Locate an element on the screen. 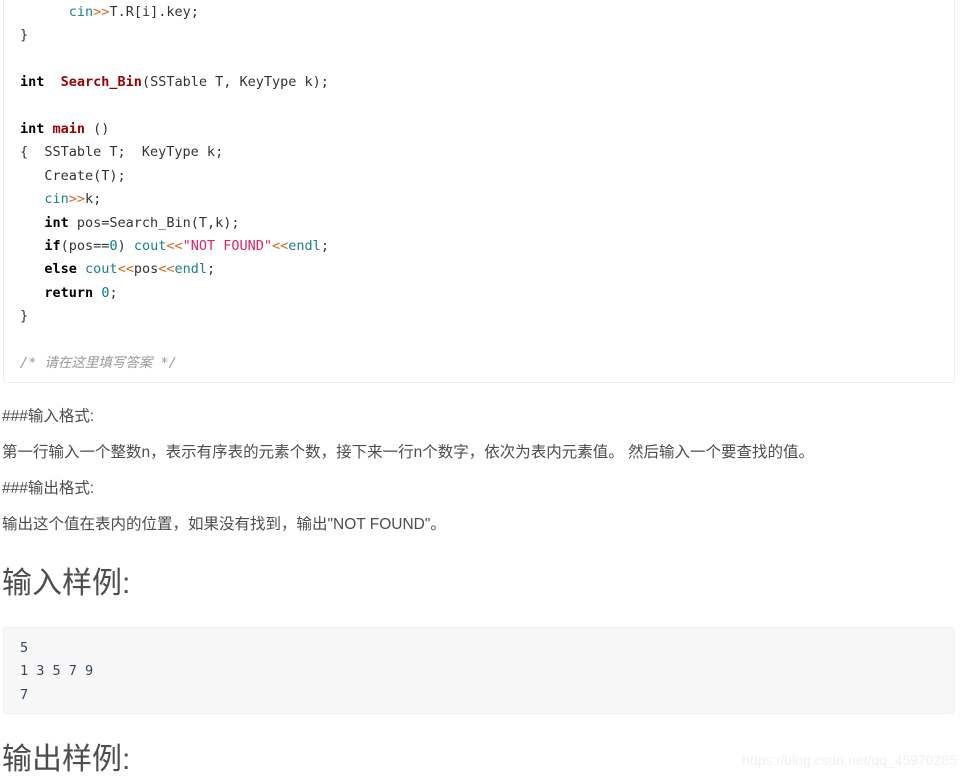 This screenshot has height=781, width=965. sample-line: 5 is located at coordinates (24, 648).